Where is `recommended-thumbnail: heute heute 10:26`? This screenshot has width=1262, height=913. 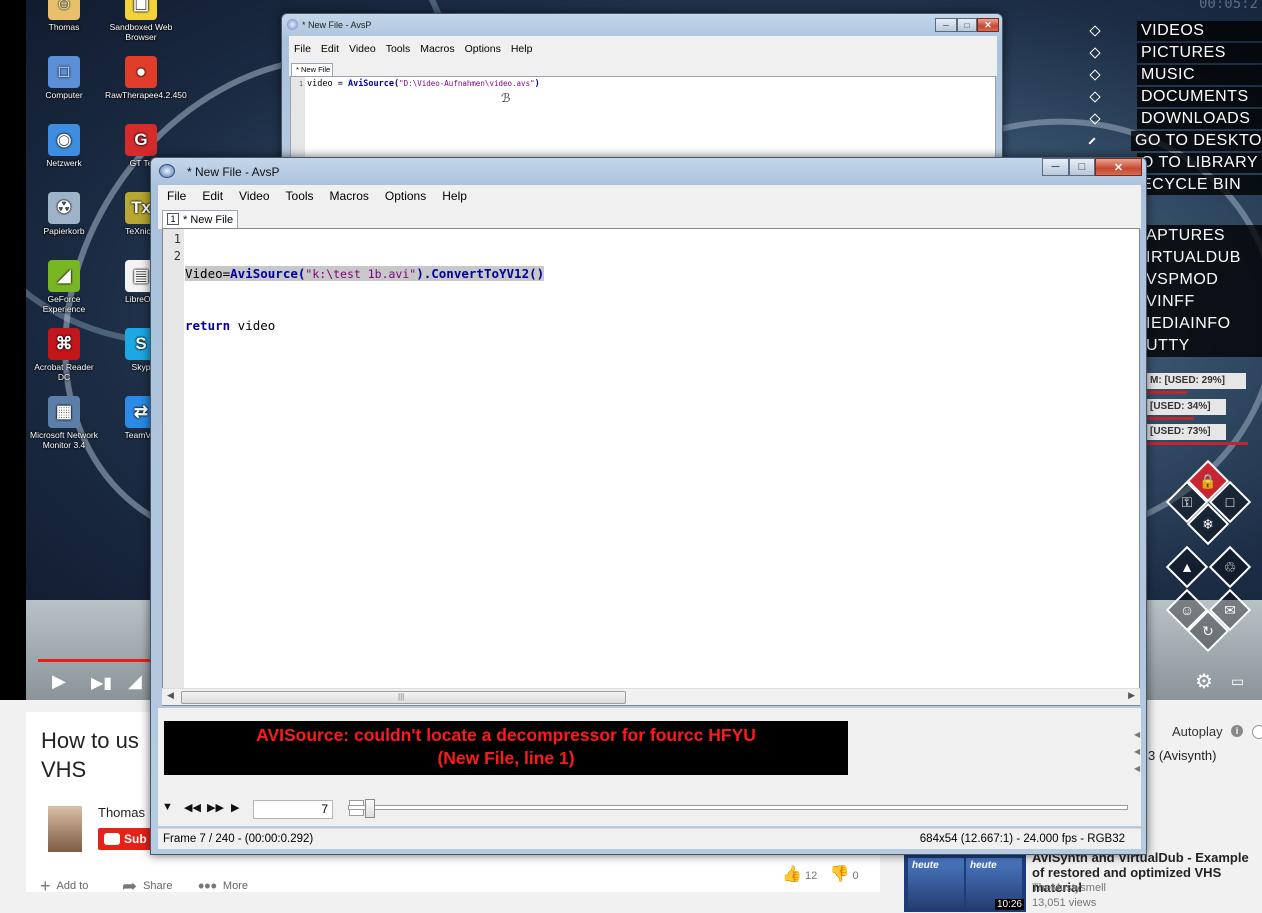
recommended-thumbnail: heute heute 10:26 is located at coordinates (965, 882).